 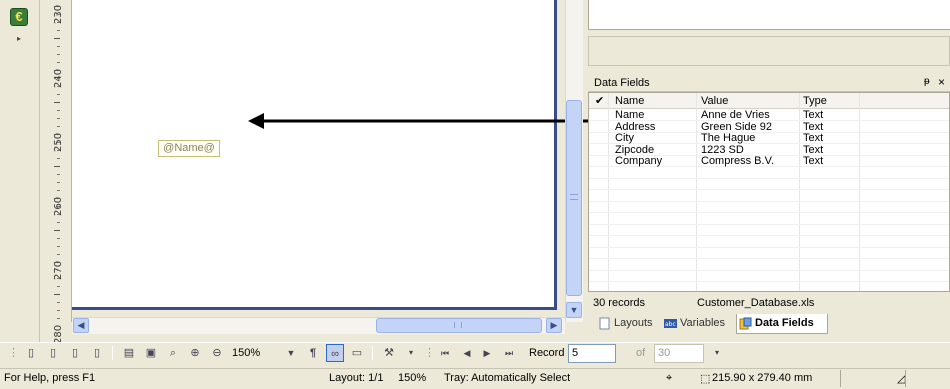 I want to click on last-record-icon: ⏭, so click(x=509, y=353).